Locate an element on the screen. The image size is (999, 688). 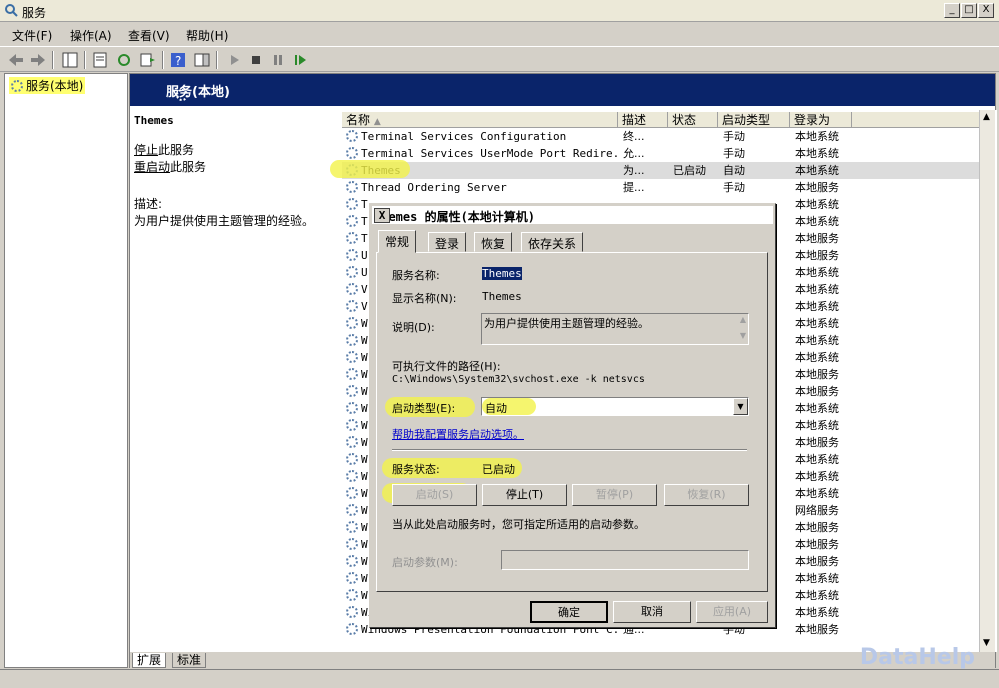
tree-node-services-local: 服务(本地) is located at coordinates (47, 85).